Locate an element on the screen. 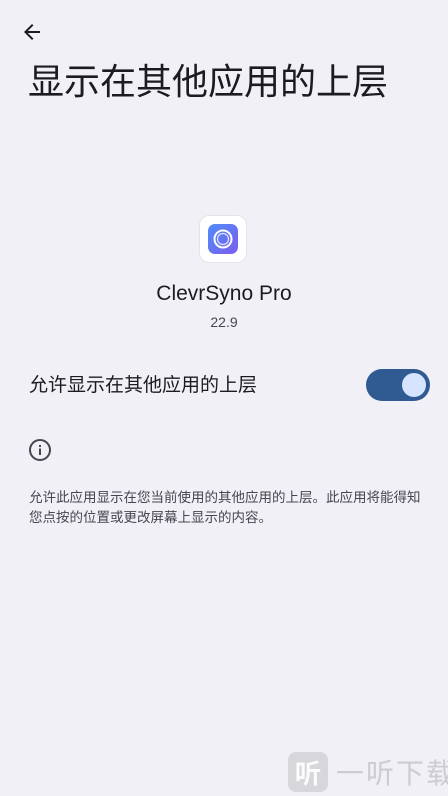 This screenshot has width=448, height=796. watermark-text: 一听下载 is located at coordinates (392, 773).